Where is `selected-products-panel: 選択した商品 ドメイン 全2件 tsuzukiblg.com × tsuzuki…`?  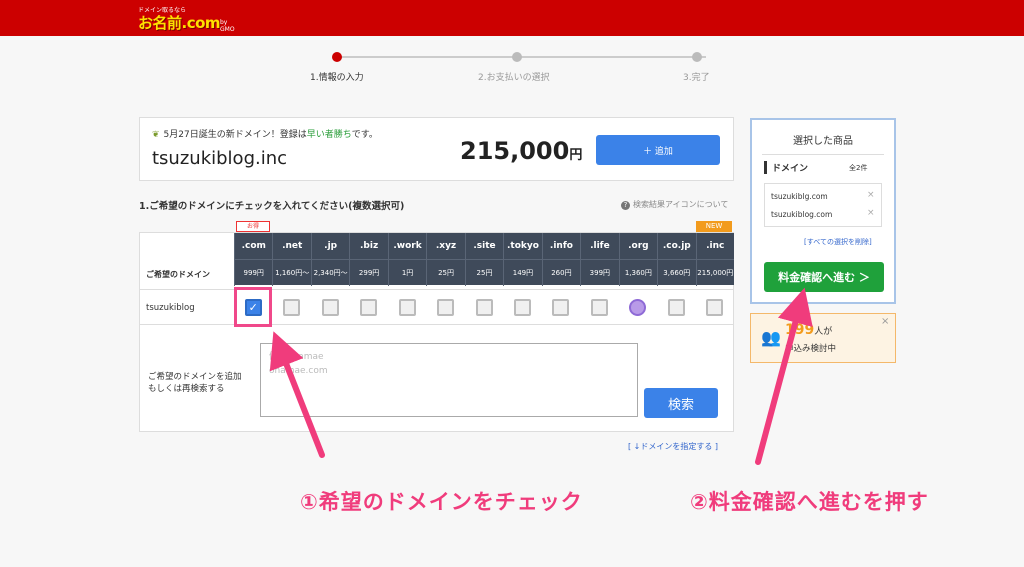
selected-products-panel: 選択した商品 ドメイン 全2件 tsuzukiblg.com × tsuzuki… is located at coordinates (823, 211).